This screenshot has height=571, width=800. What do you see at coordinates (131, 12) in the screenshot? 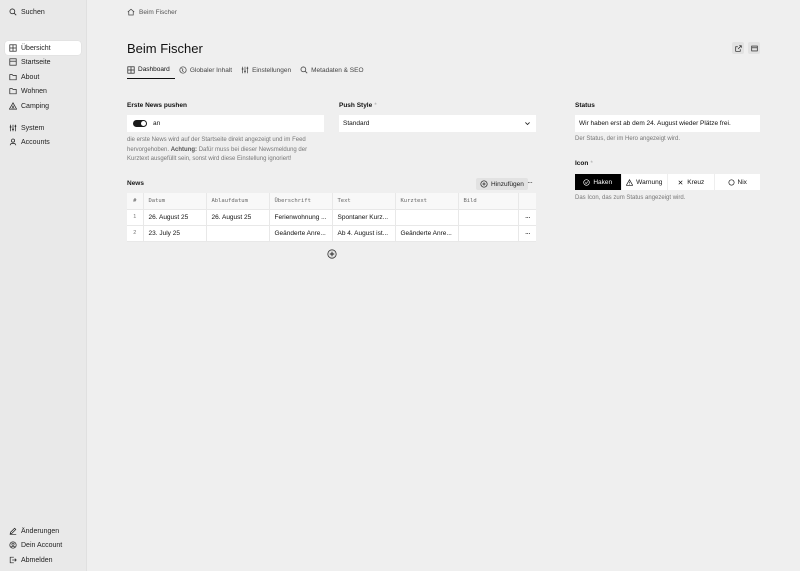
I see `home-icon` at bounding box center [131, 12].